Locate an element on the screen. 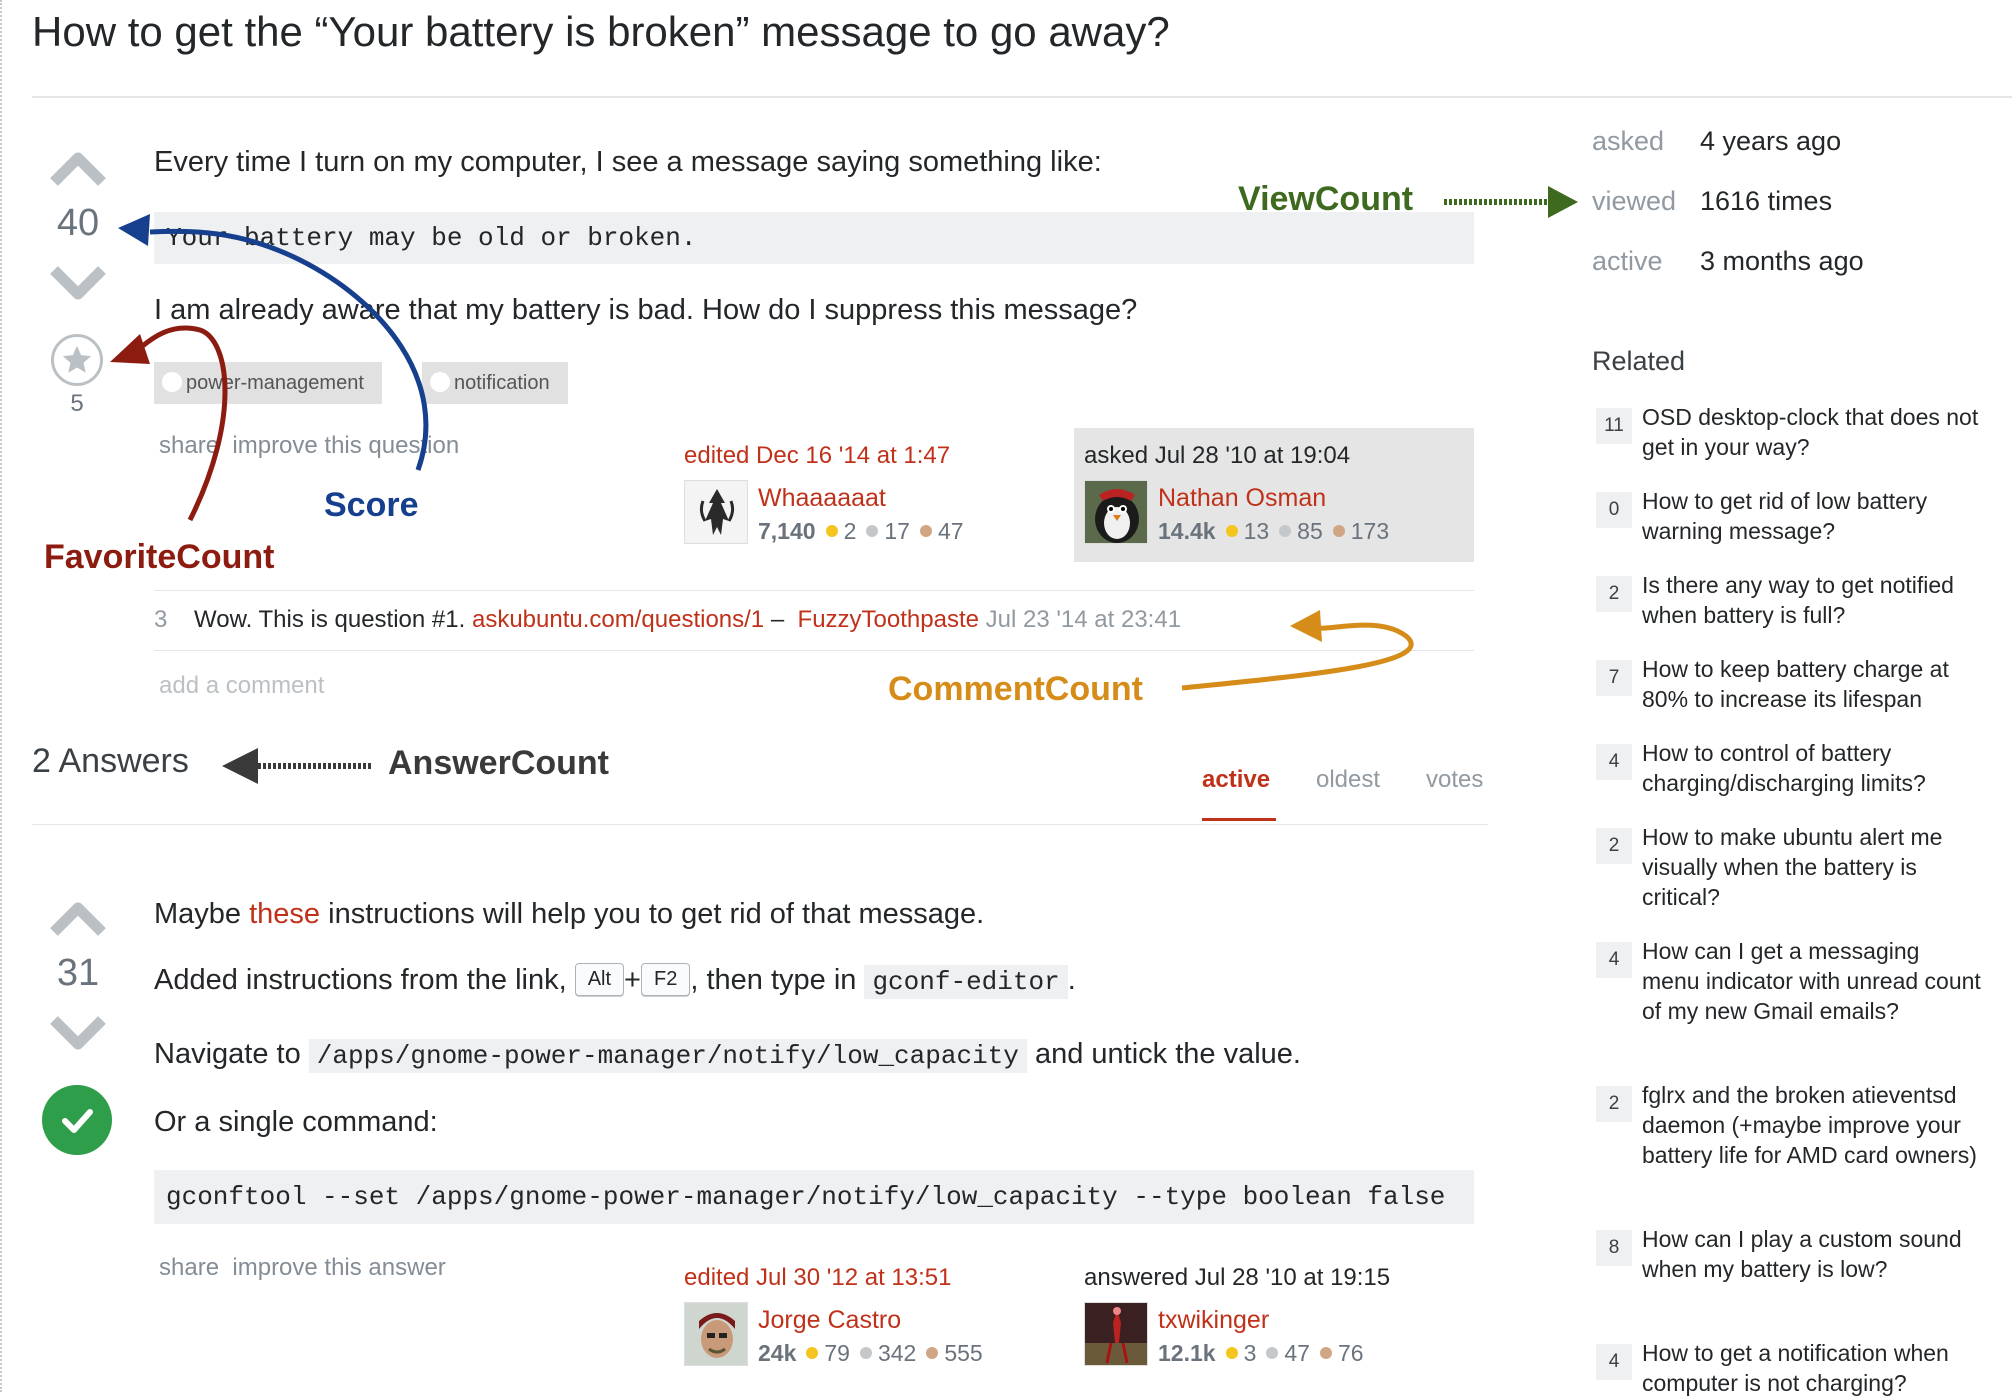 The image size is (2012, 1398). annotation-viewcount: ViewCount is located at coordinates (1326, 199).